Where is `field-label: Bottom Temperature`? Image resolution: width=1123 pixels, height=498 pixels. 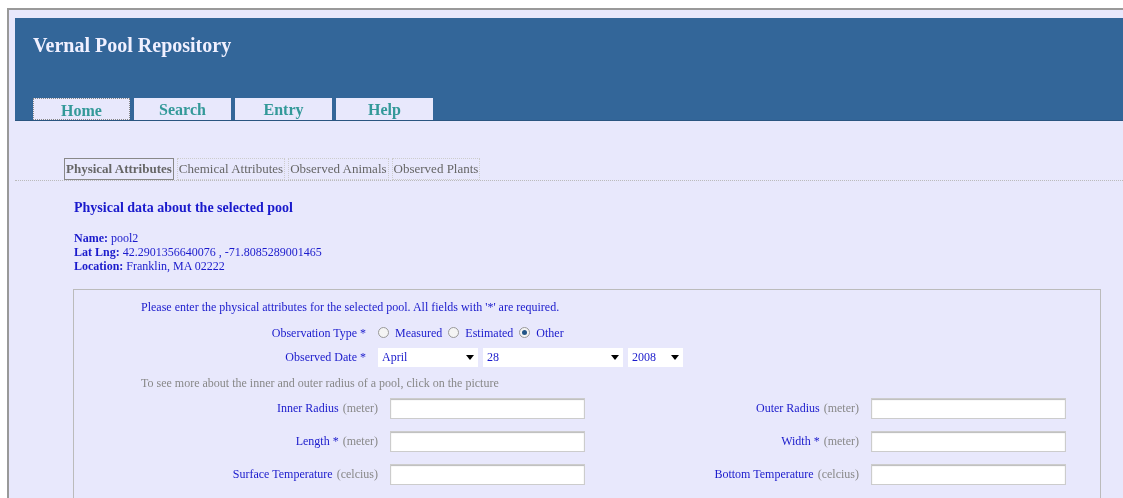 field-label: Bottom Temperature is located at coordinates (764, 474).